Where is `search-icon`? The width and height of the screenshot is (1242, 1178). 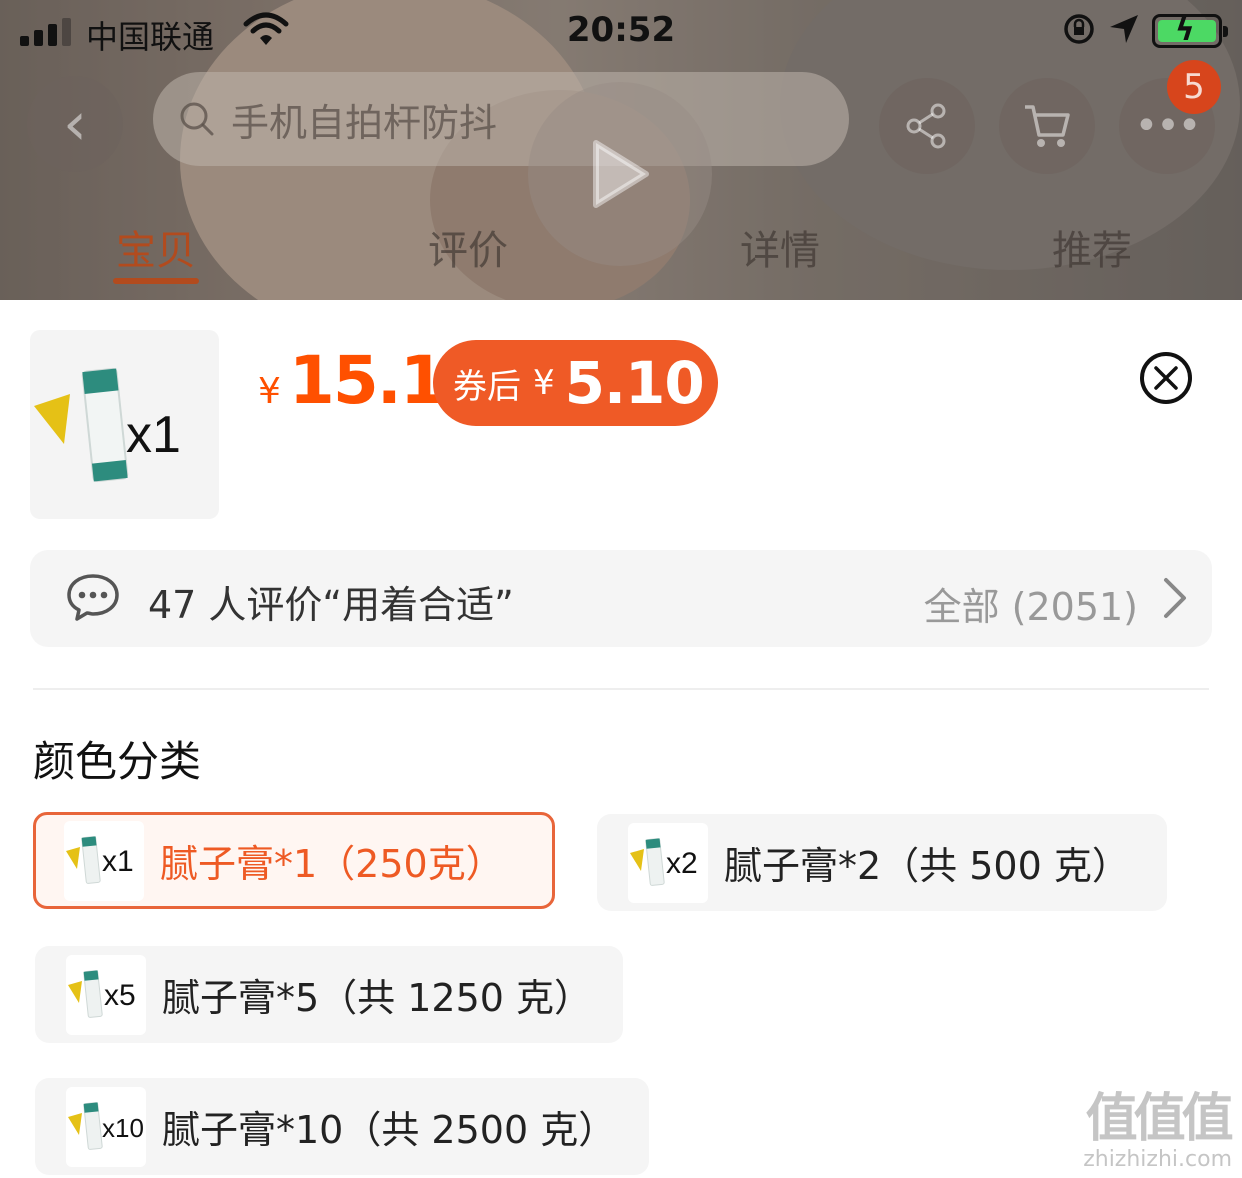 search-icon is located at coordinates (197, 119).